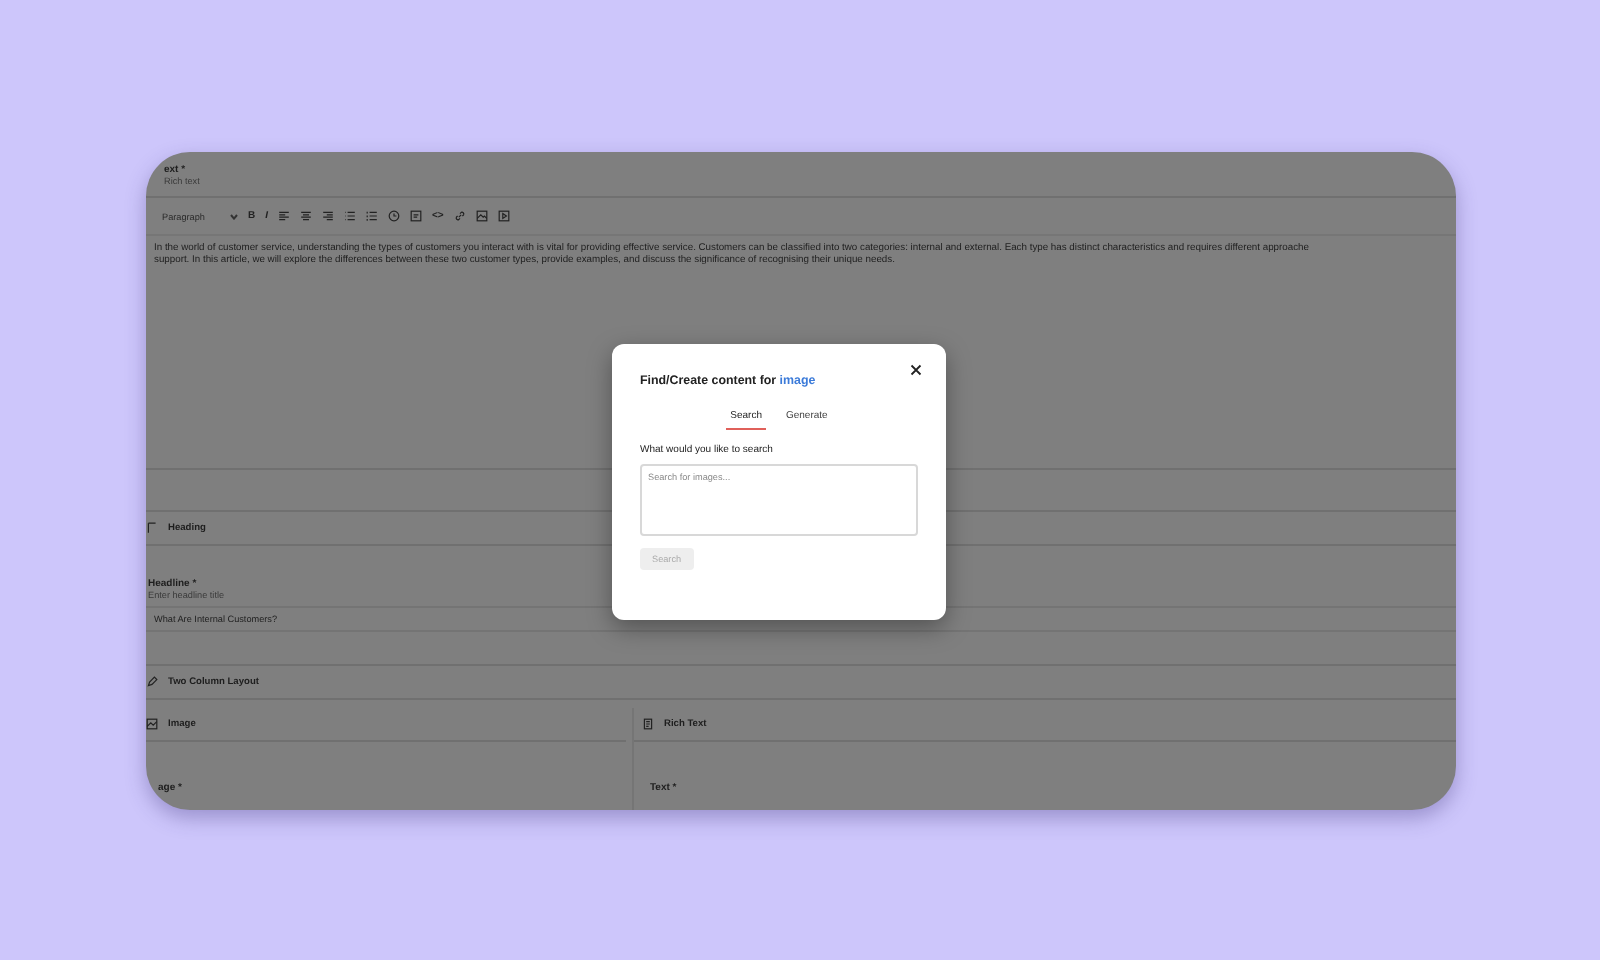 The height and width of the screenshot is (960, 1600). What do you see at coordinates (350, 216) in the screenshot?
I see `bulleted-list-icon` at bounding box center [350, 216].